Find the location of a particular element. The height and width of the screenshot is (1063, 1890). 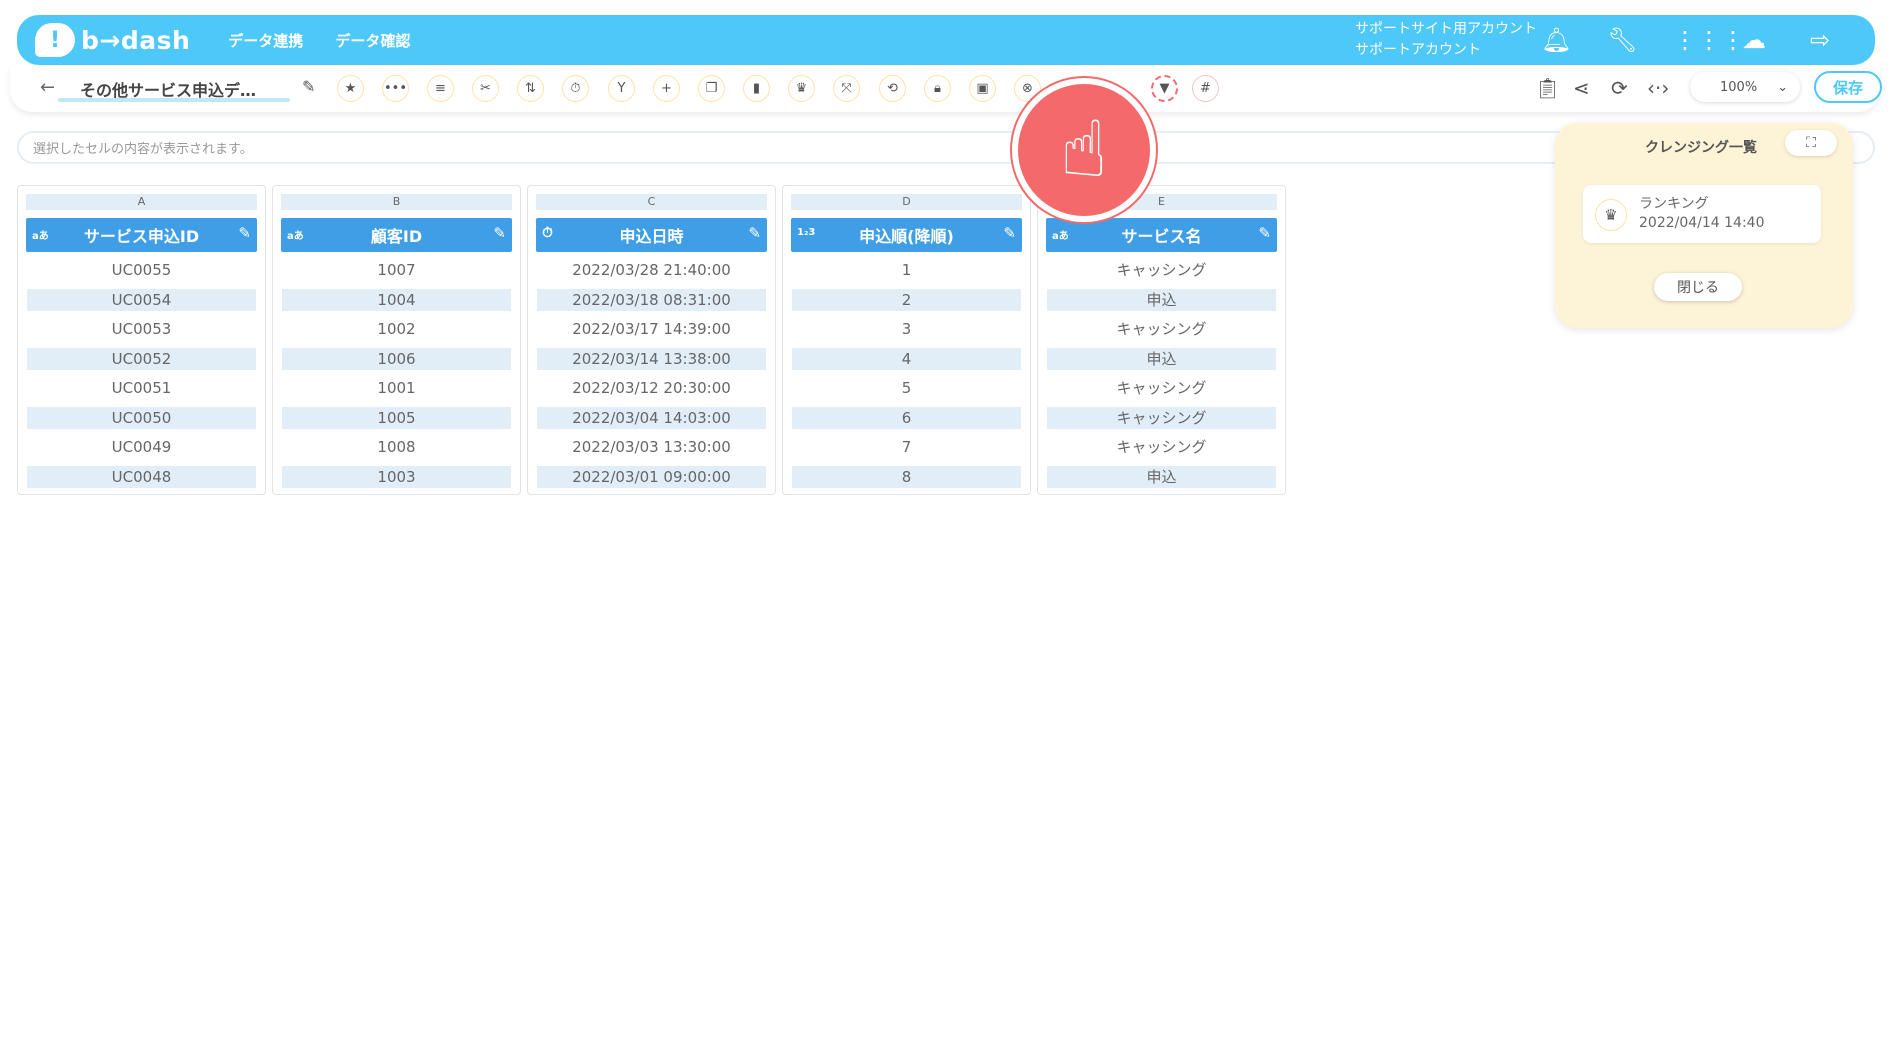

table-cell: UC0051 is located at coordinates (141, 388).